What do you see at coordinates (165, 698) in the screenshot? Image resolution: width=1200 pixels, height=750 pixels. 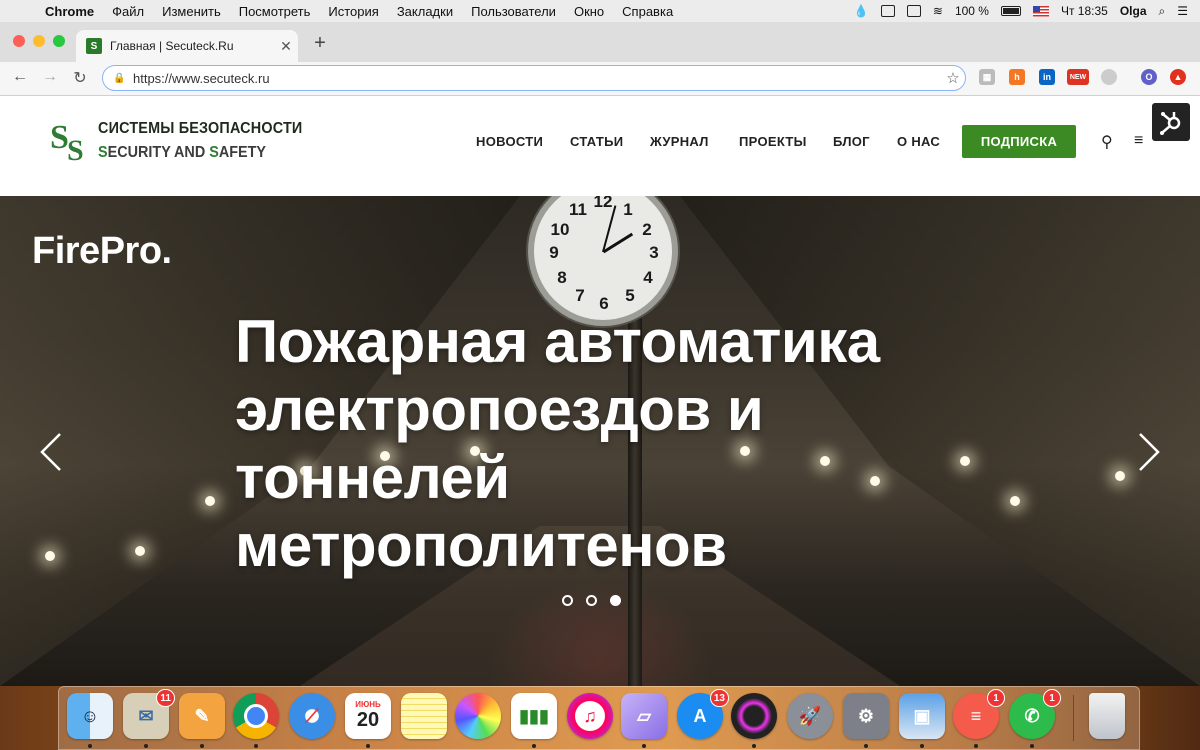 I see `mail-badge: 11` at bounding box center [165, 698].